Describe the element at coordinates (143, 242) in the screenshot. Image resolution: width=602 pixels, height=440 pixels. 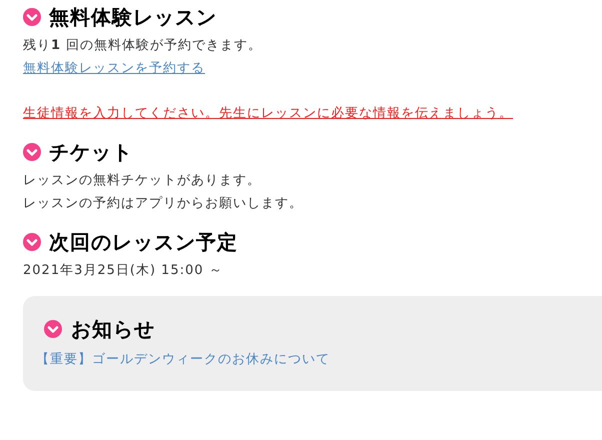
I see `section-heading: 次回のレッスン予定` at that location.